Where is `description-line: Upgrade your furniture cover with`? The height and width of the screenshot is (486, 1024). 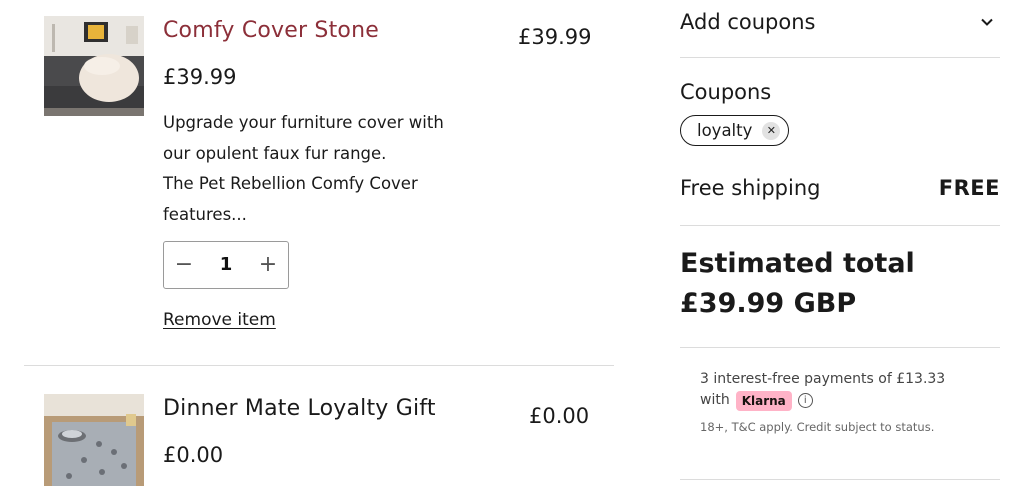 description-line: Upgrade your furniture cover with is located at coordinates (303, 122).